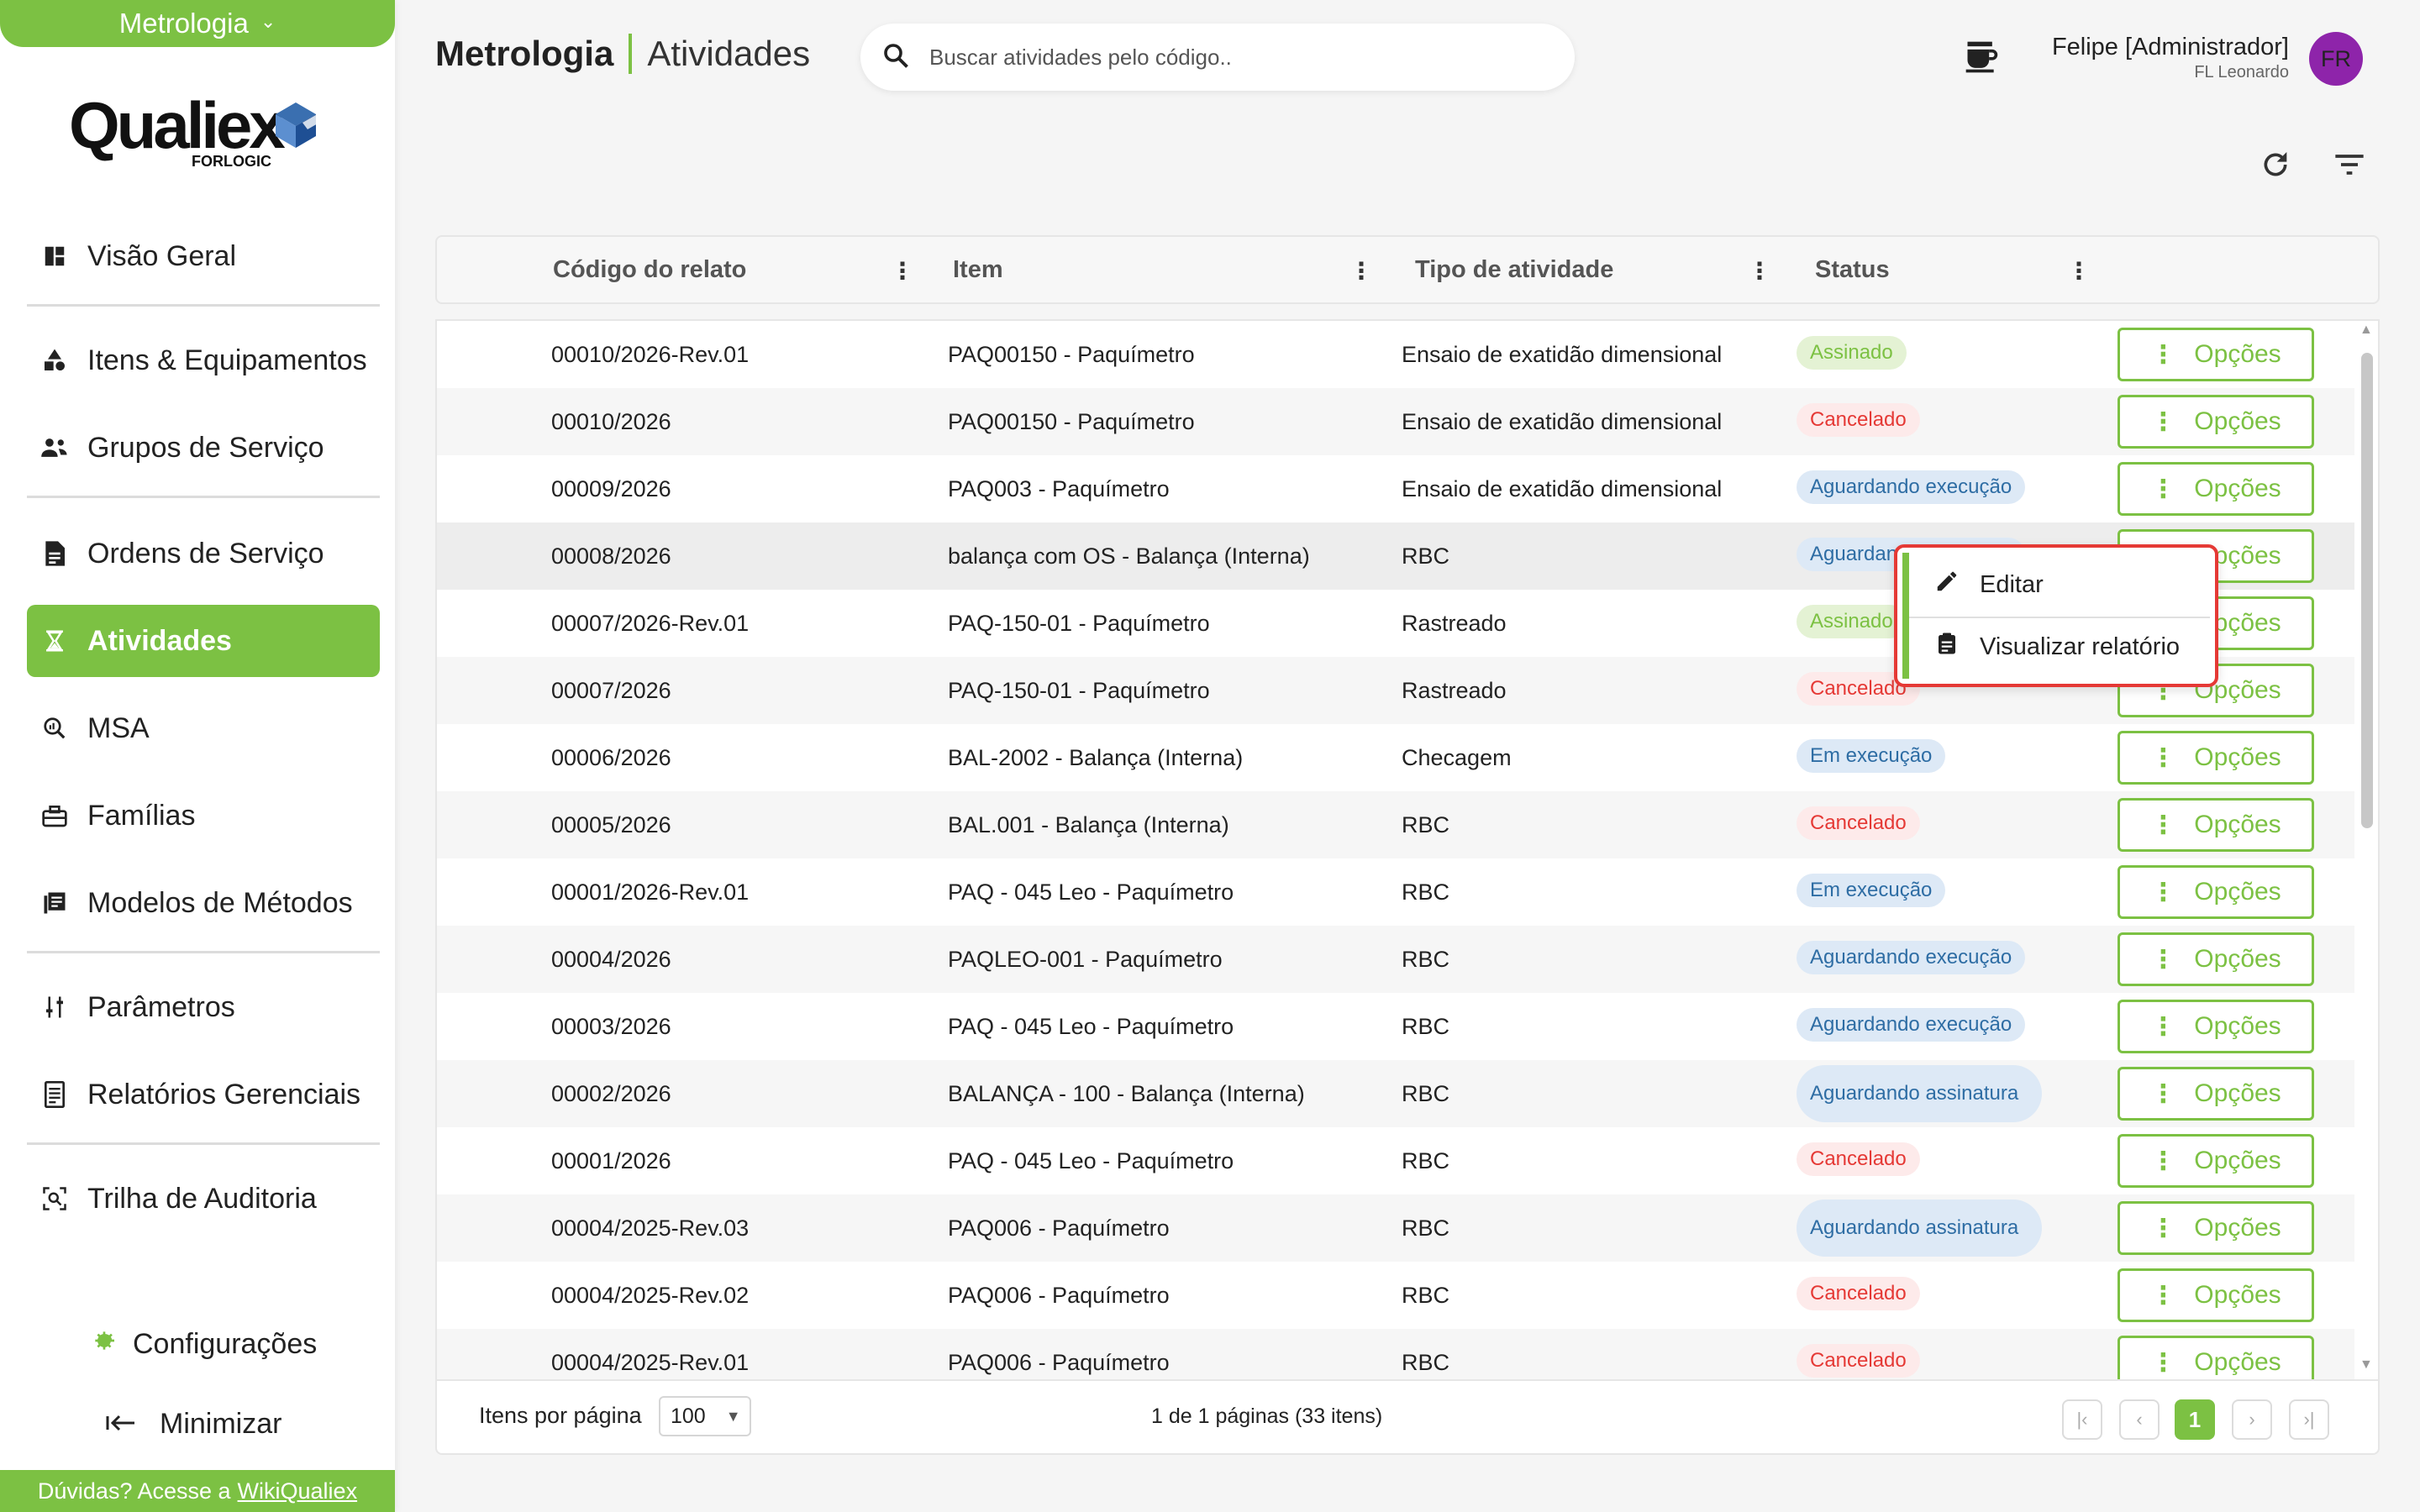  I want to click on sidebar-item-familias: Famílias, so click(203, 816).